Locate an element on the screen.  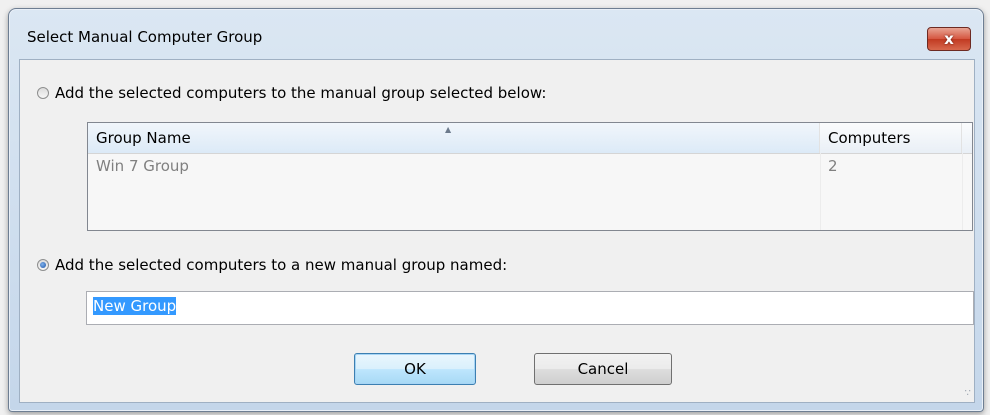
radio-new-group is located at coordinates (43, 265).